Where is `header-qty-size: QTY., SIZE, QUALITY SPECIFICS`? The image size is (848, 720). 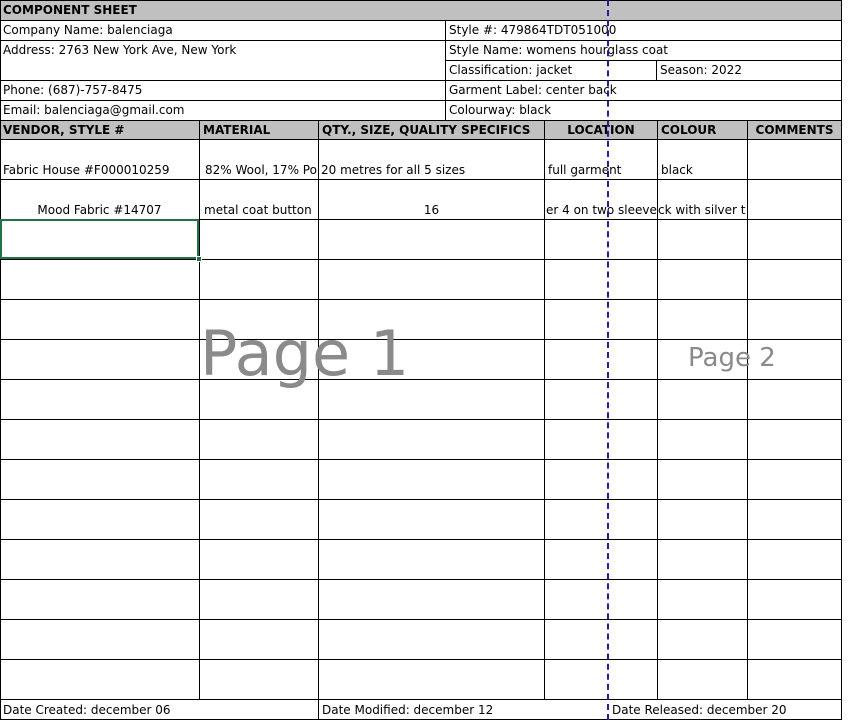
header-qty-size: QTY., SIZE, QUALITY SPECIFICS is located at coordinates (431, 130).